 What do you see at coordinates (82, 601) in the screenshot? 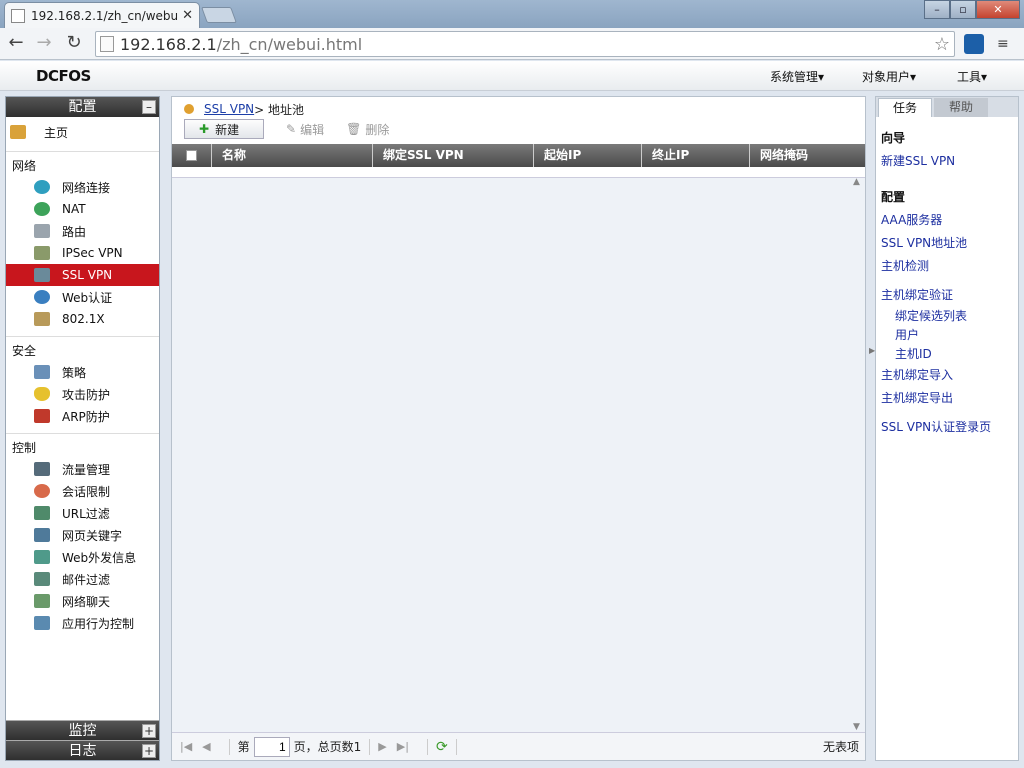
I see `sidebar-item-network-chat: 网络聊天` at bounding box center [82, 601].